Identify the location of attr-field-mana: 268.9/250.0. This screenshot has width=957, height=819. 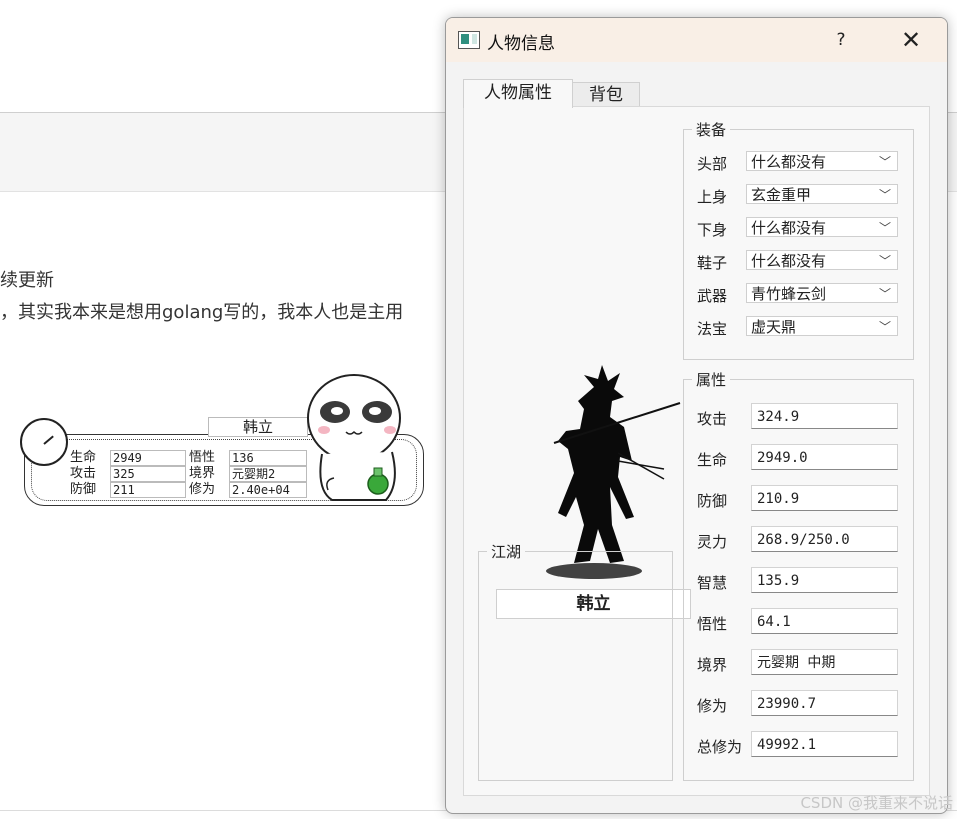
(824, 539).